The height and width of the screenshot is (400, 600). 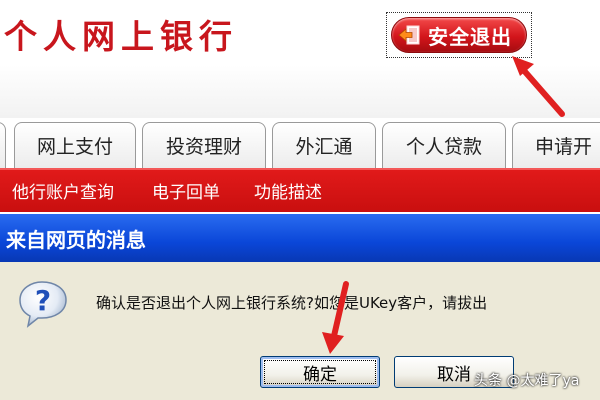 I want to click on logout-button: 安全退出, so click(x=459, y=35).